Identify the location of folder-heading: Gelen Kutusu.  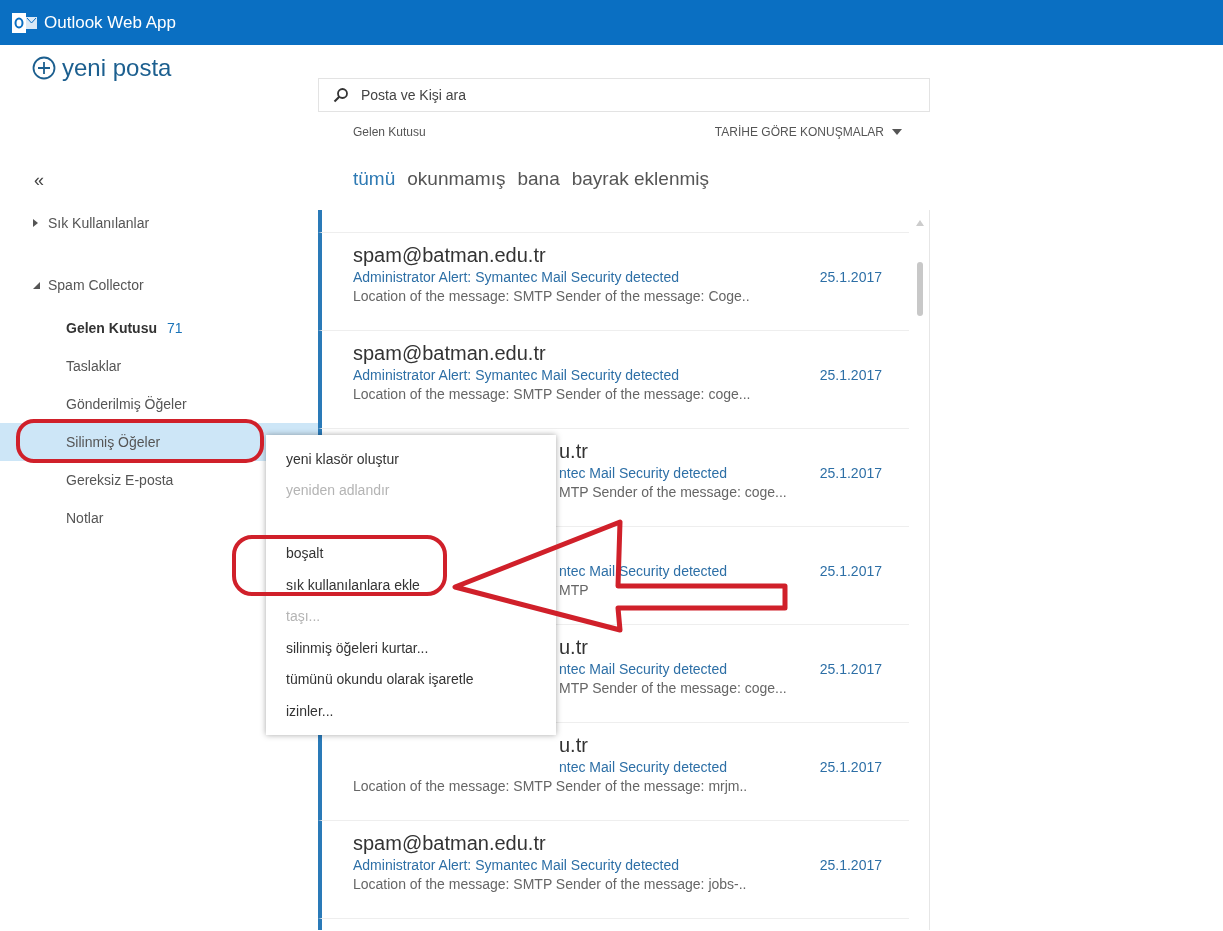
(389, 132).